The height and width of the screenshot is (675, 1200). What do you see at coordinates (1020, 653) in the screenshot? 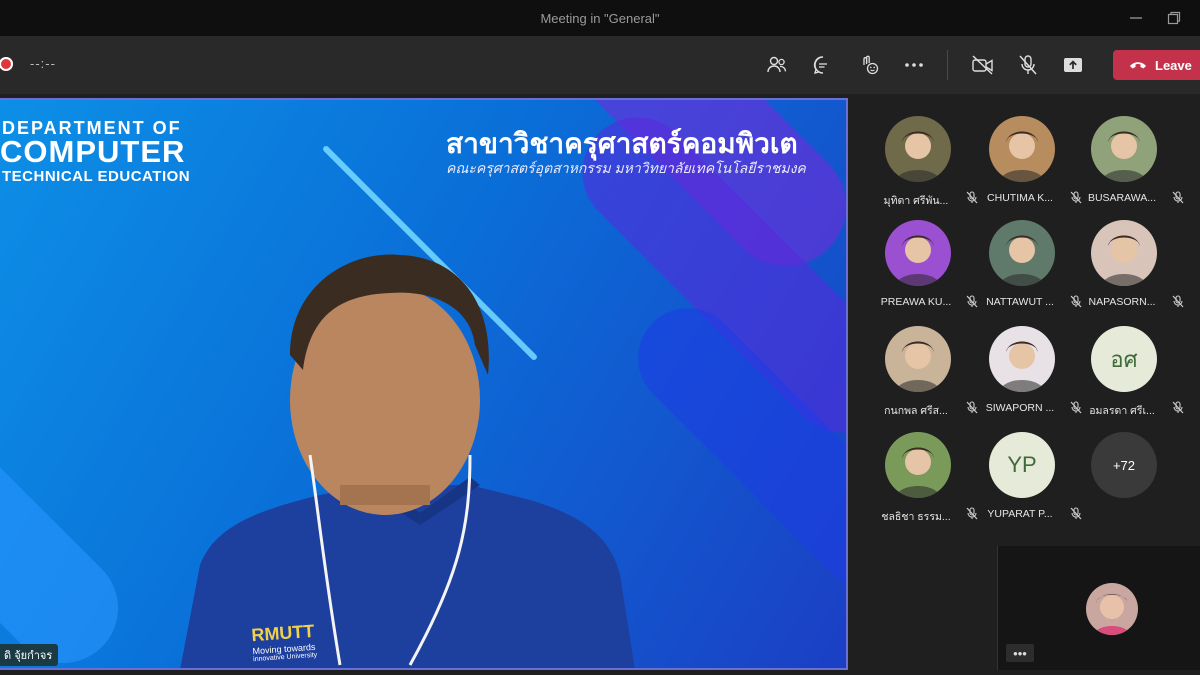
I see `self-view-more-button: •••` at bounding box center [1020, 653].